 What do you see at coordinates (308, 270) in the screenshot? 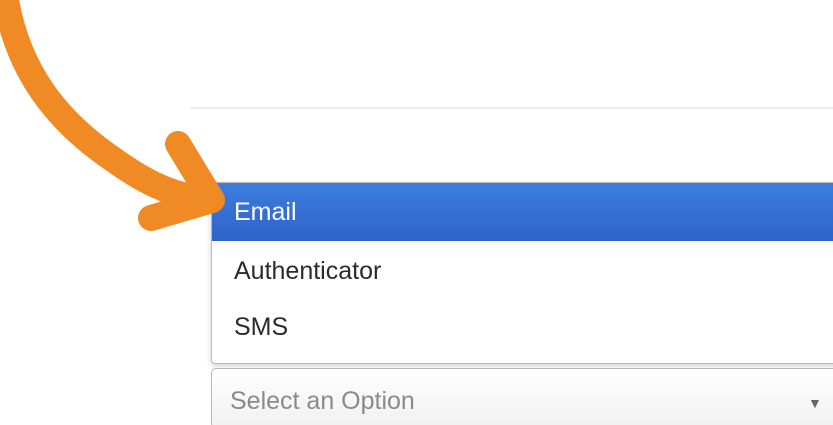
I see `dropdown-option-label: Authenticator` at bounding box center [308, 270].